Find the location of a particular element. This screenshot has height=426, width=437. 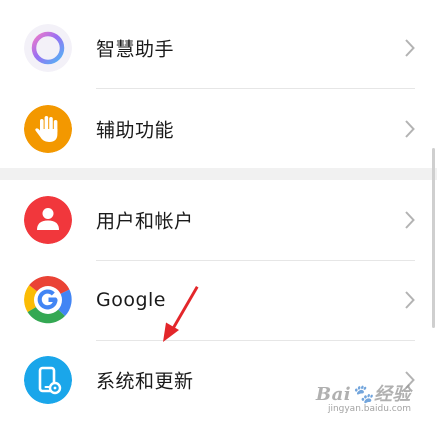

red-pointer-arrow-icon is located at coordinates (180, 315).